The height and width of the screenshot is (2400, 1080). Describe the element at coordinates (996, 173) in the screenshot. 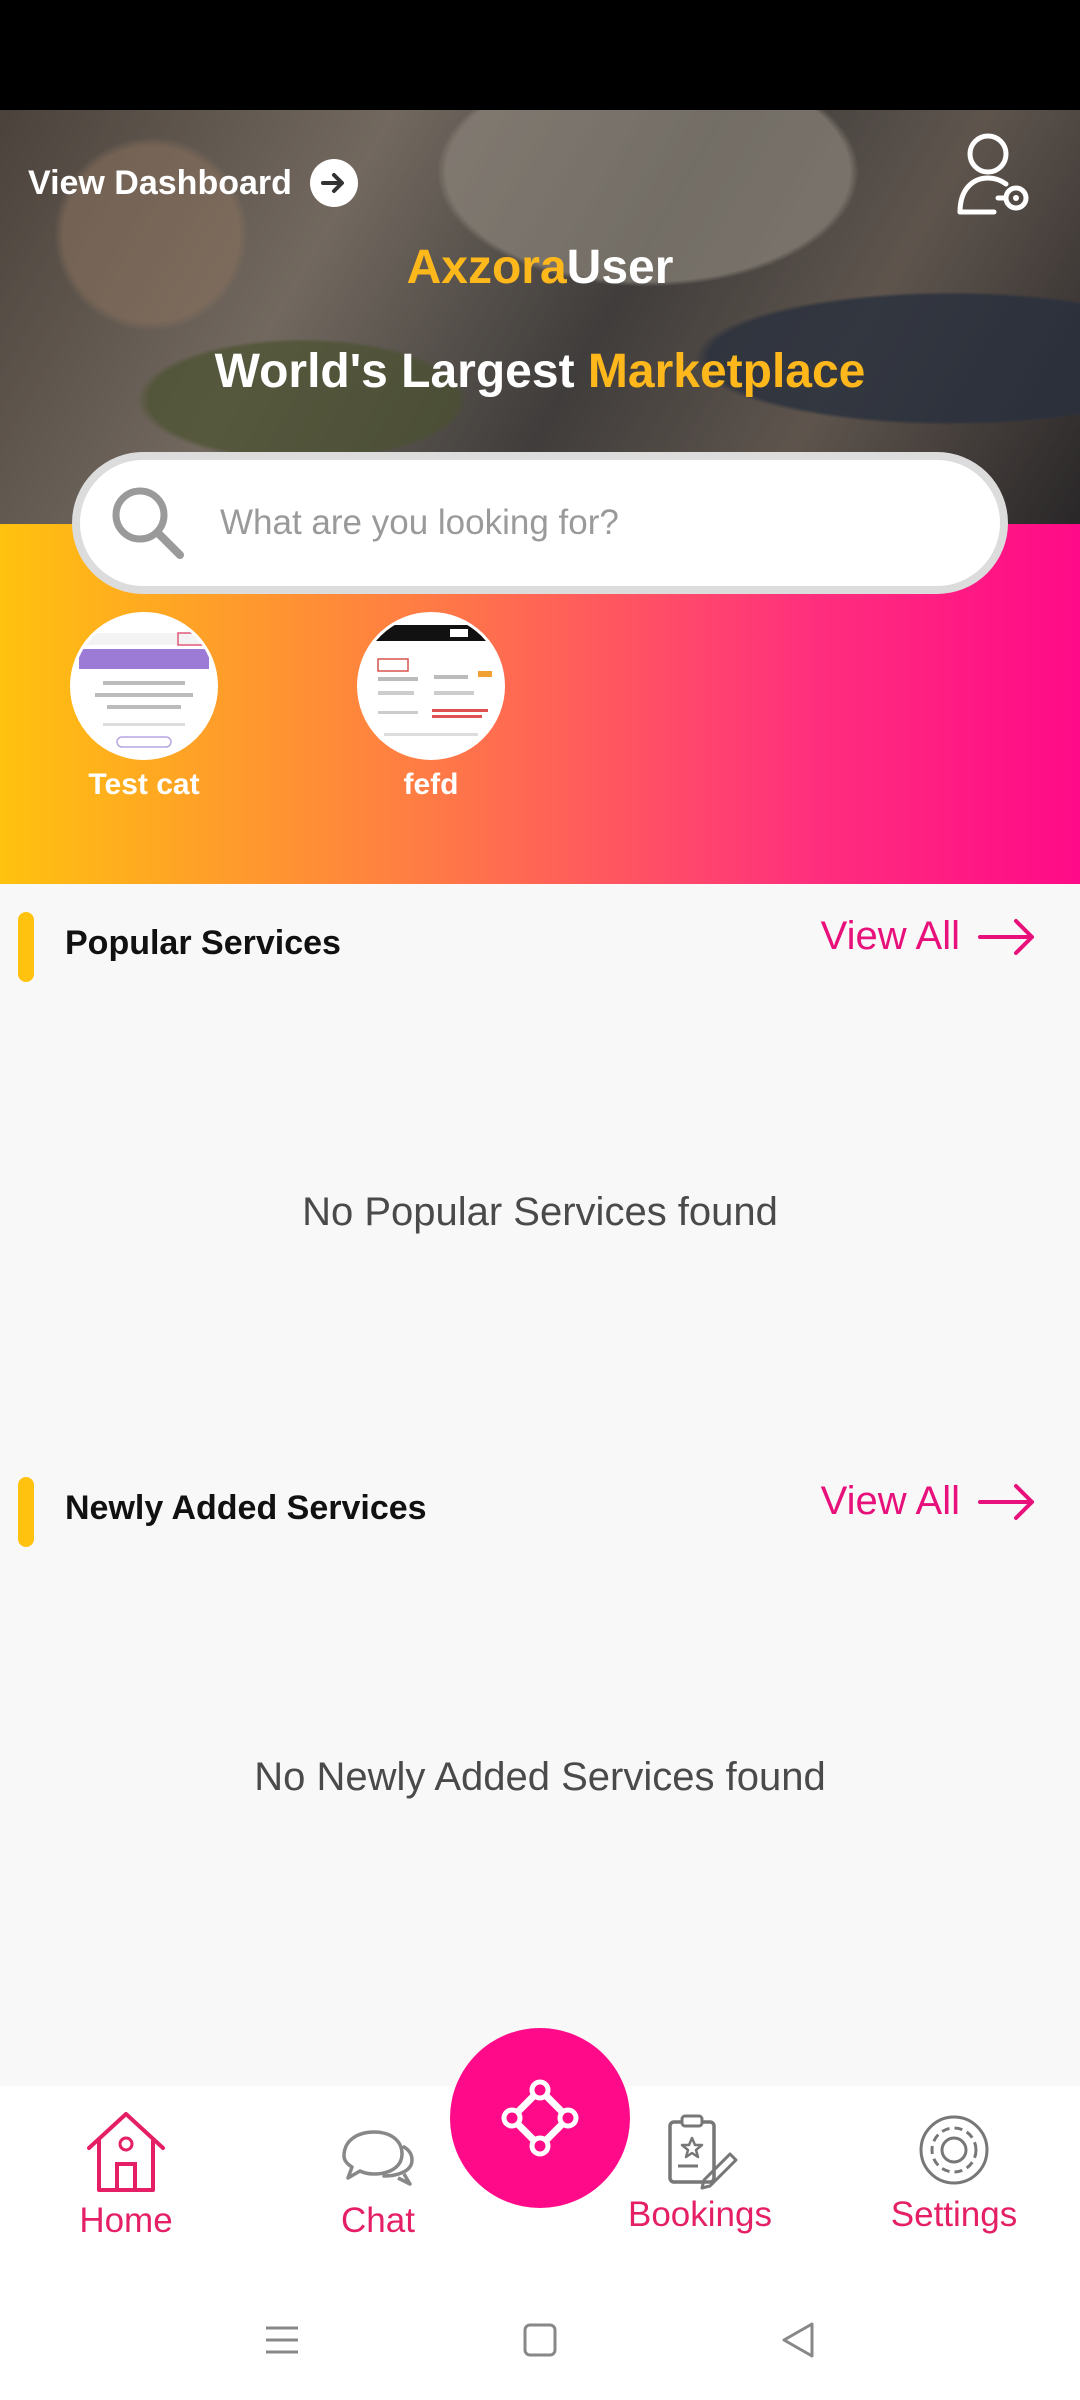

I see `user-lock-icon` at that location.